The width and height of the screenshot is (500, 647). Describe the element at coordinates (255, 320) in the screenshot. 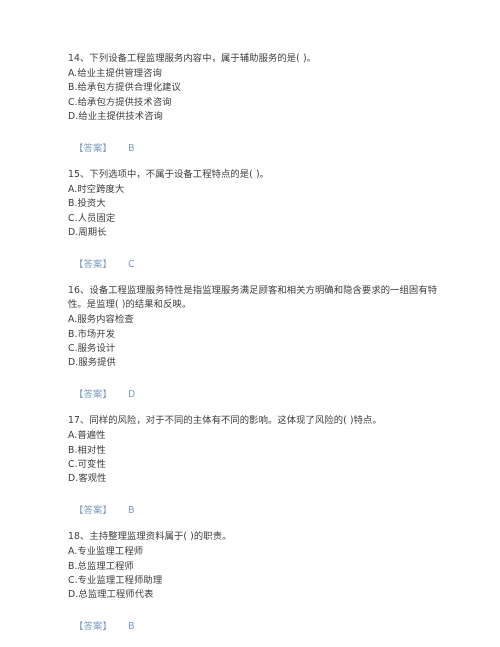

I see `option-item: A.服务内容检查` at that location.